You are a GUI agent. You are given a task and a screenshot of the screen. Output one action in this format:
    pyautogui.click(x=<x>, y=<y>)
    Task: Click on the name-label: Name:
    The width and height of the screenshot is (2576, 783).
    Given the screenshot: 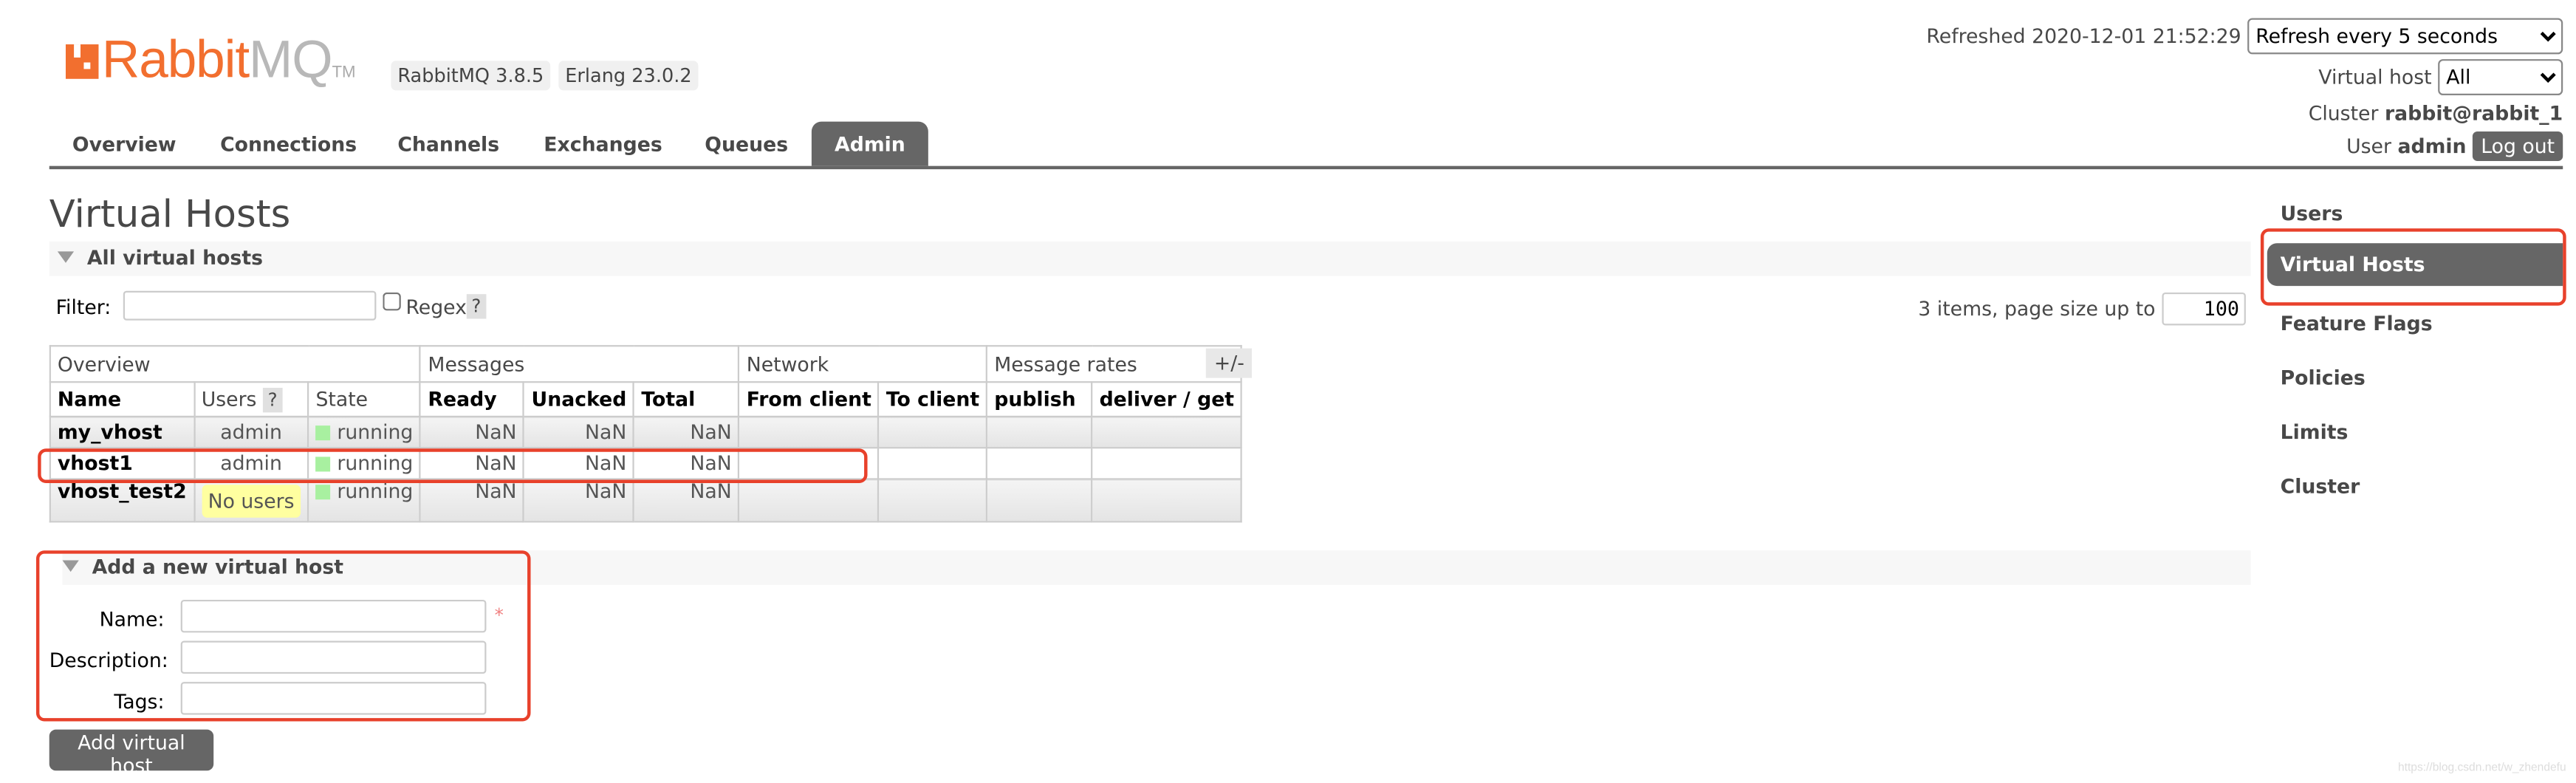 What is the action you would take?
    pyautogui.click(x=132, y=620)
    